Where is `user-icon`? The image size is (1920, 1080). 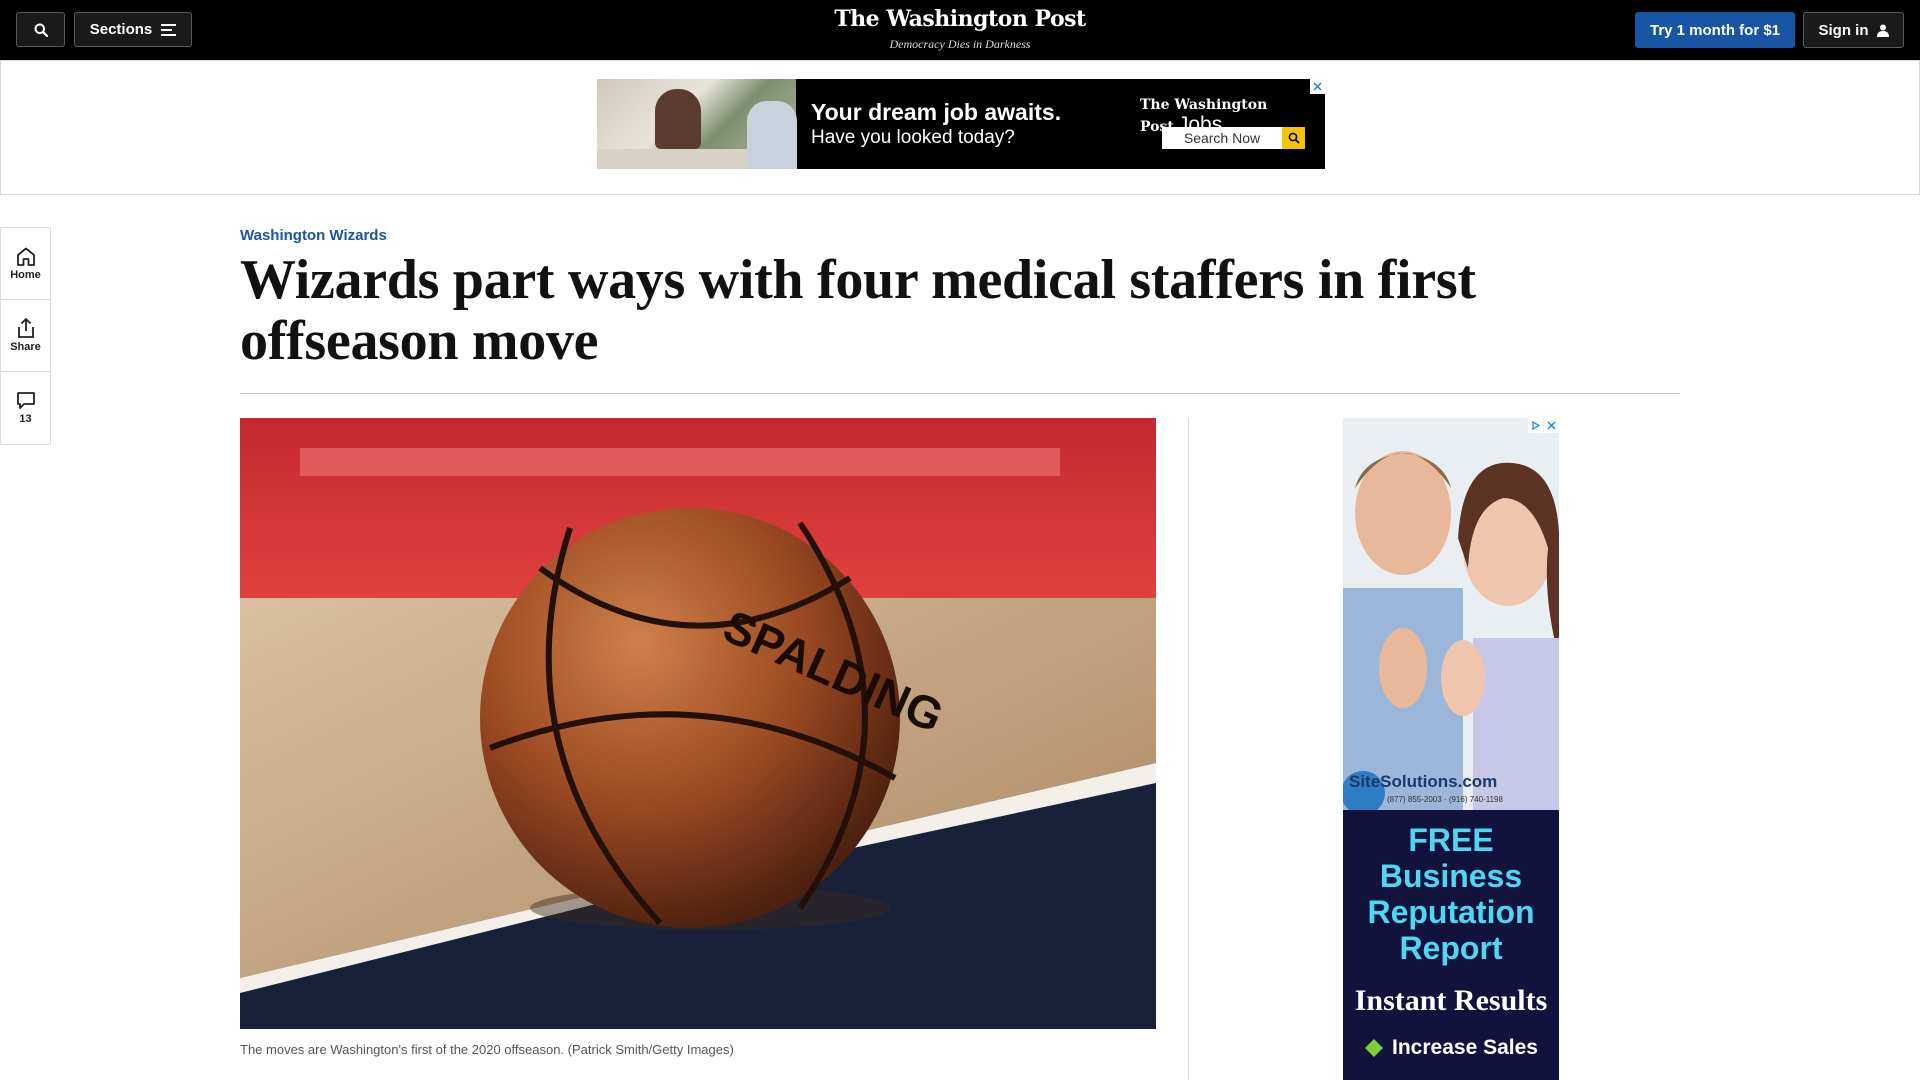 user-icon is located at coordinates (1882, 30).